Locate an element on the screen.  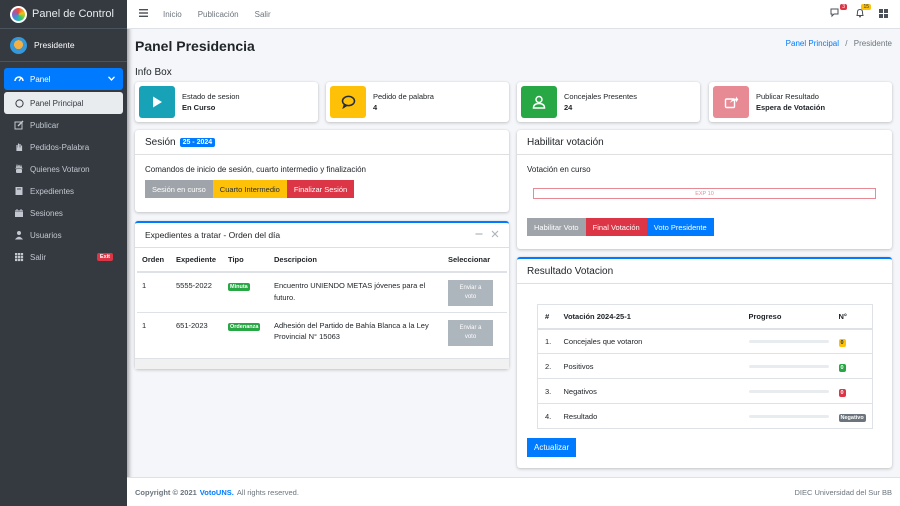
cell-number: 2. is located at coordinates (547, 366).